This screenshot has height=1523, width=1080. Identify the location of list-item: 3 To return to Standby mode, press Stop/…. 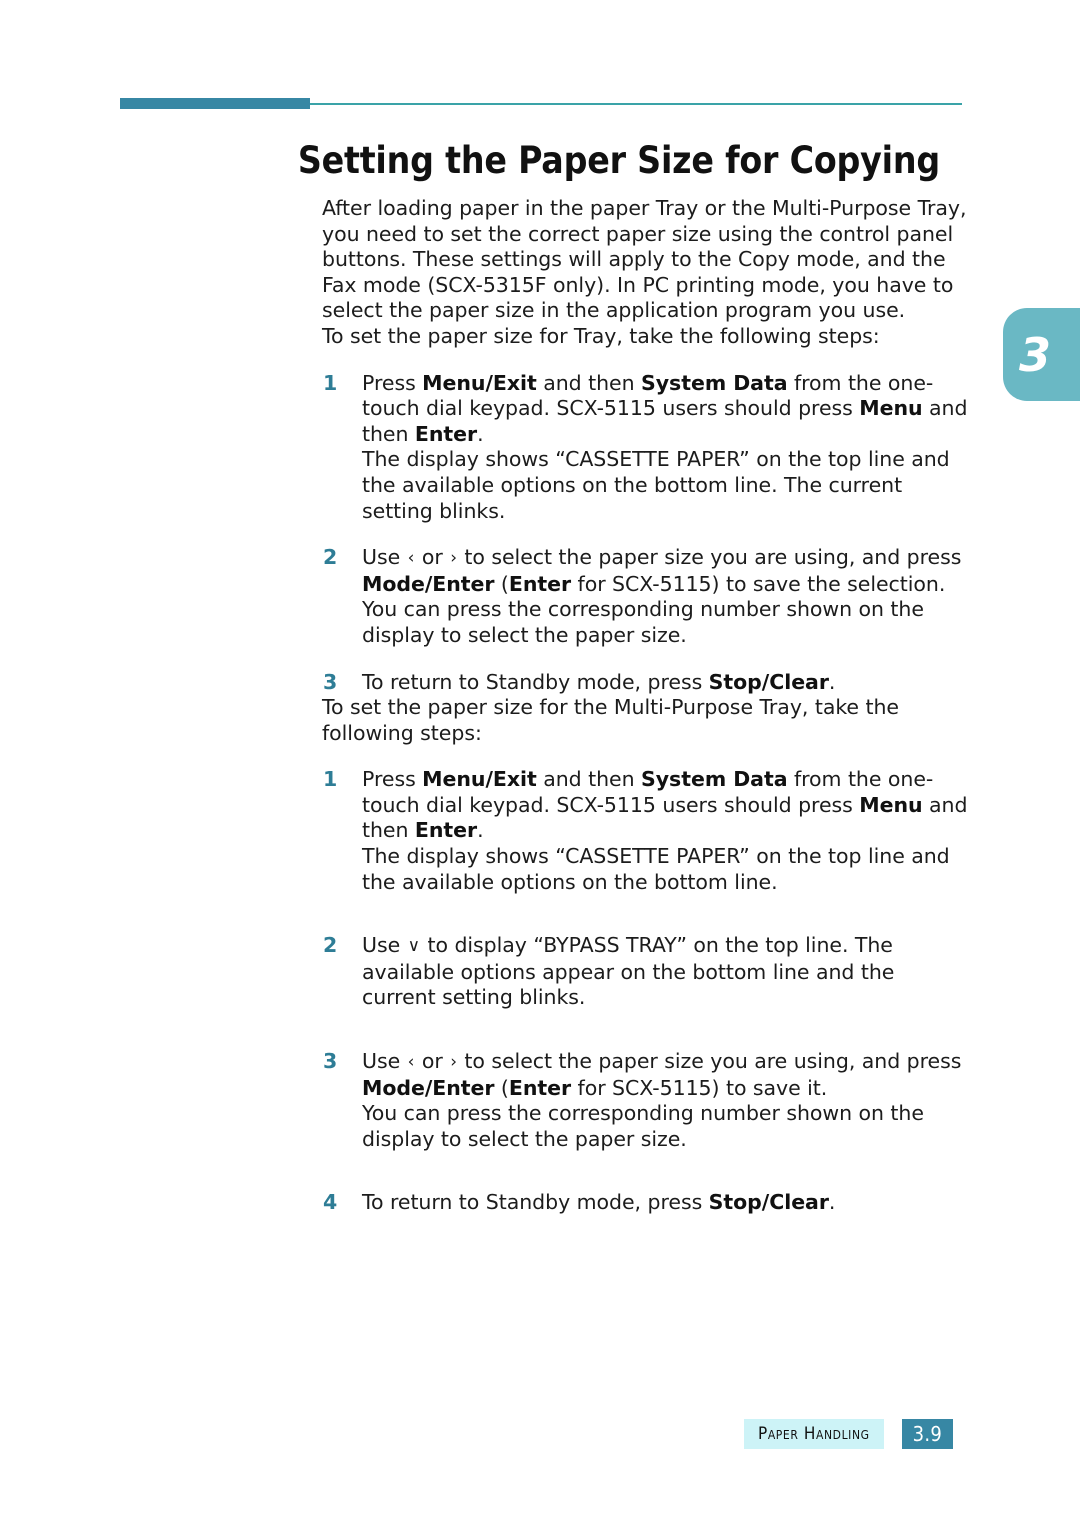
(647, 683).